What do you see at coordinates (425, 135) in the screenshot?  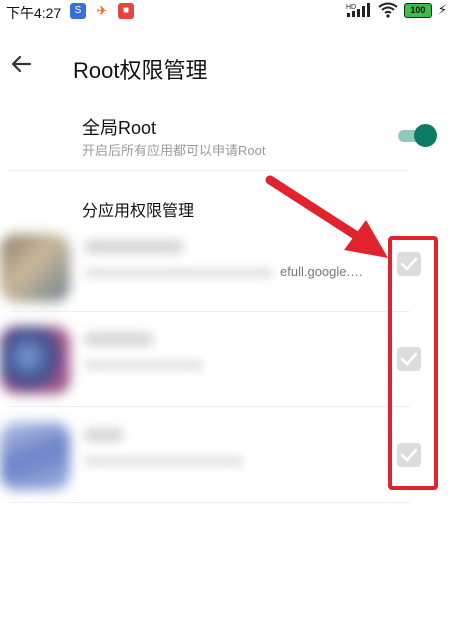 I see `toggle-thumb` at bounding box center [425, 135].